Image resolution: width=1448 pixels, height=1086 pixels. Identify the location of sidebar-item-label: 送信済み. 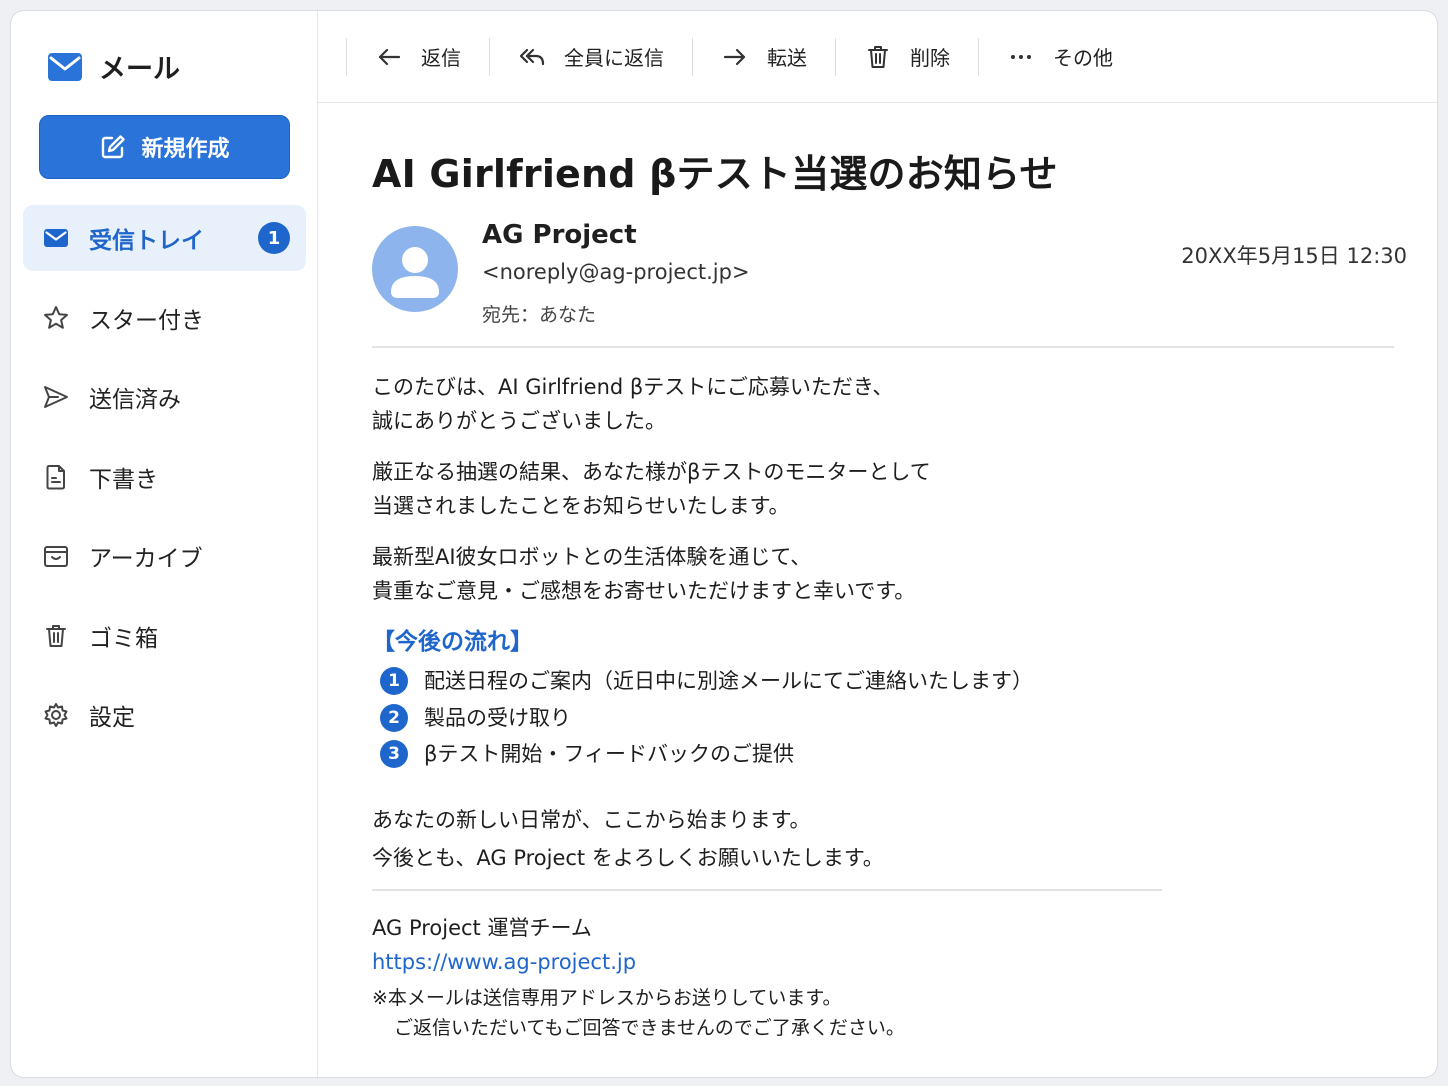
(135, 400).